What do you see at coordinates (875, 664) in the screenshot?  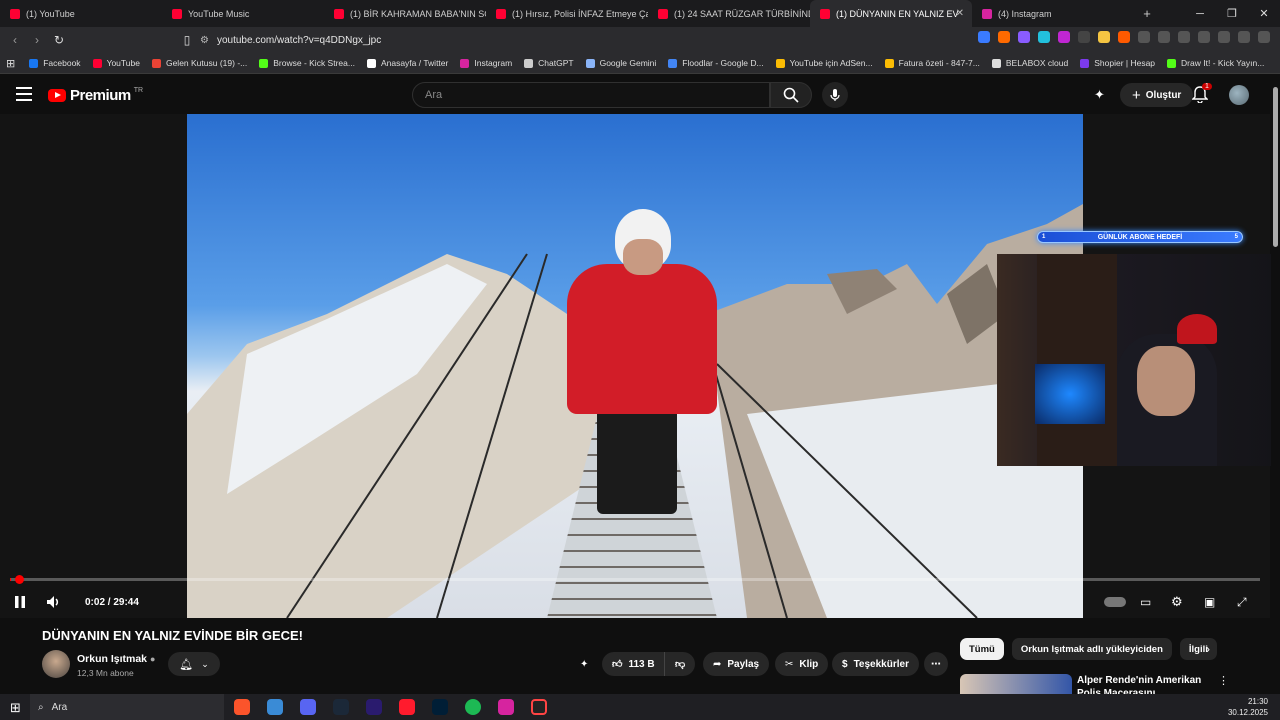 I see `thanks-button: $ Teşekkürler` at bounding box center [875, 664].